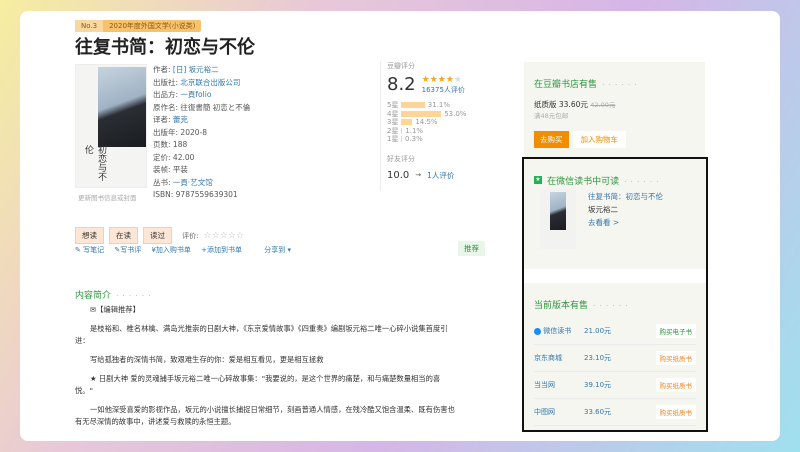 The width and height of the screenshot is (800, 452). I want to click on share-link: 分享到 ▾, so click(277, 250).